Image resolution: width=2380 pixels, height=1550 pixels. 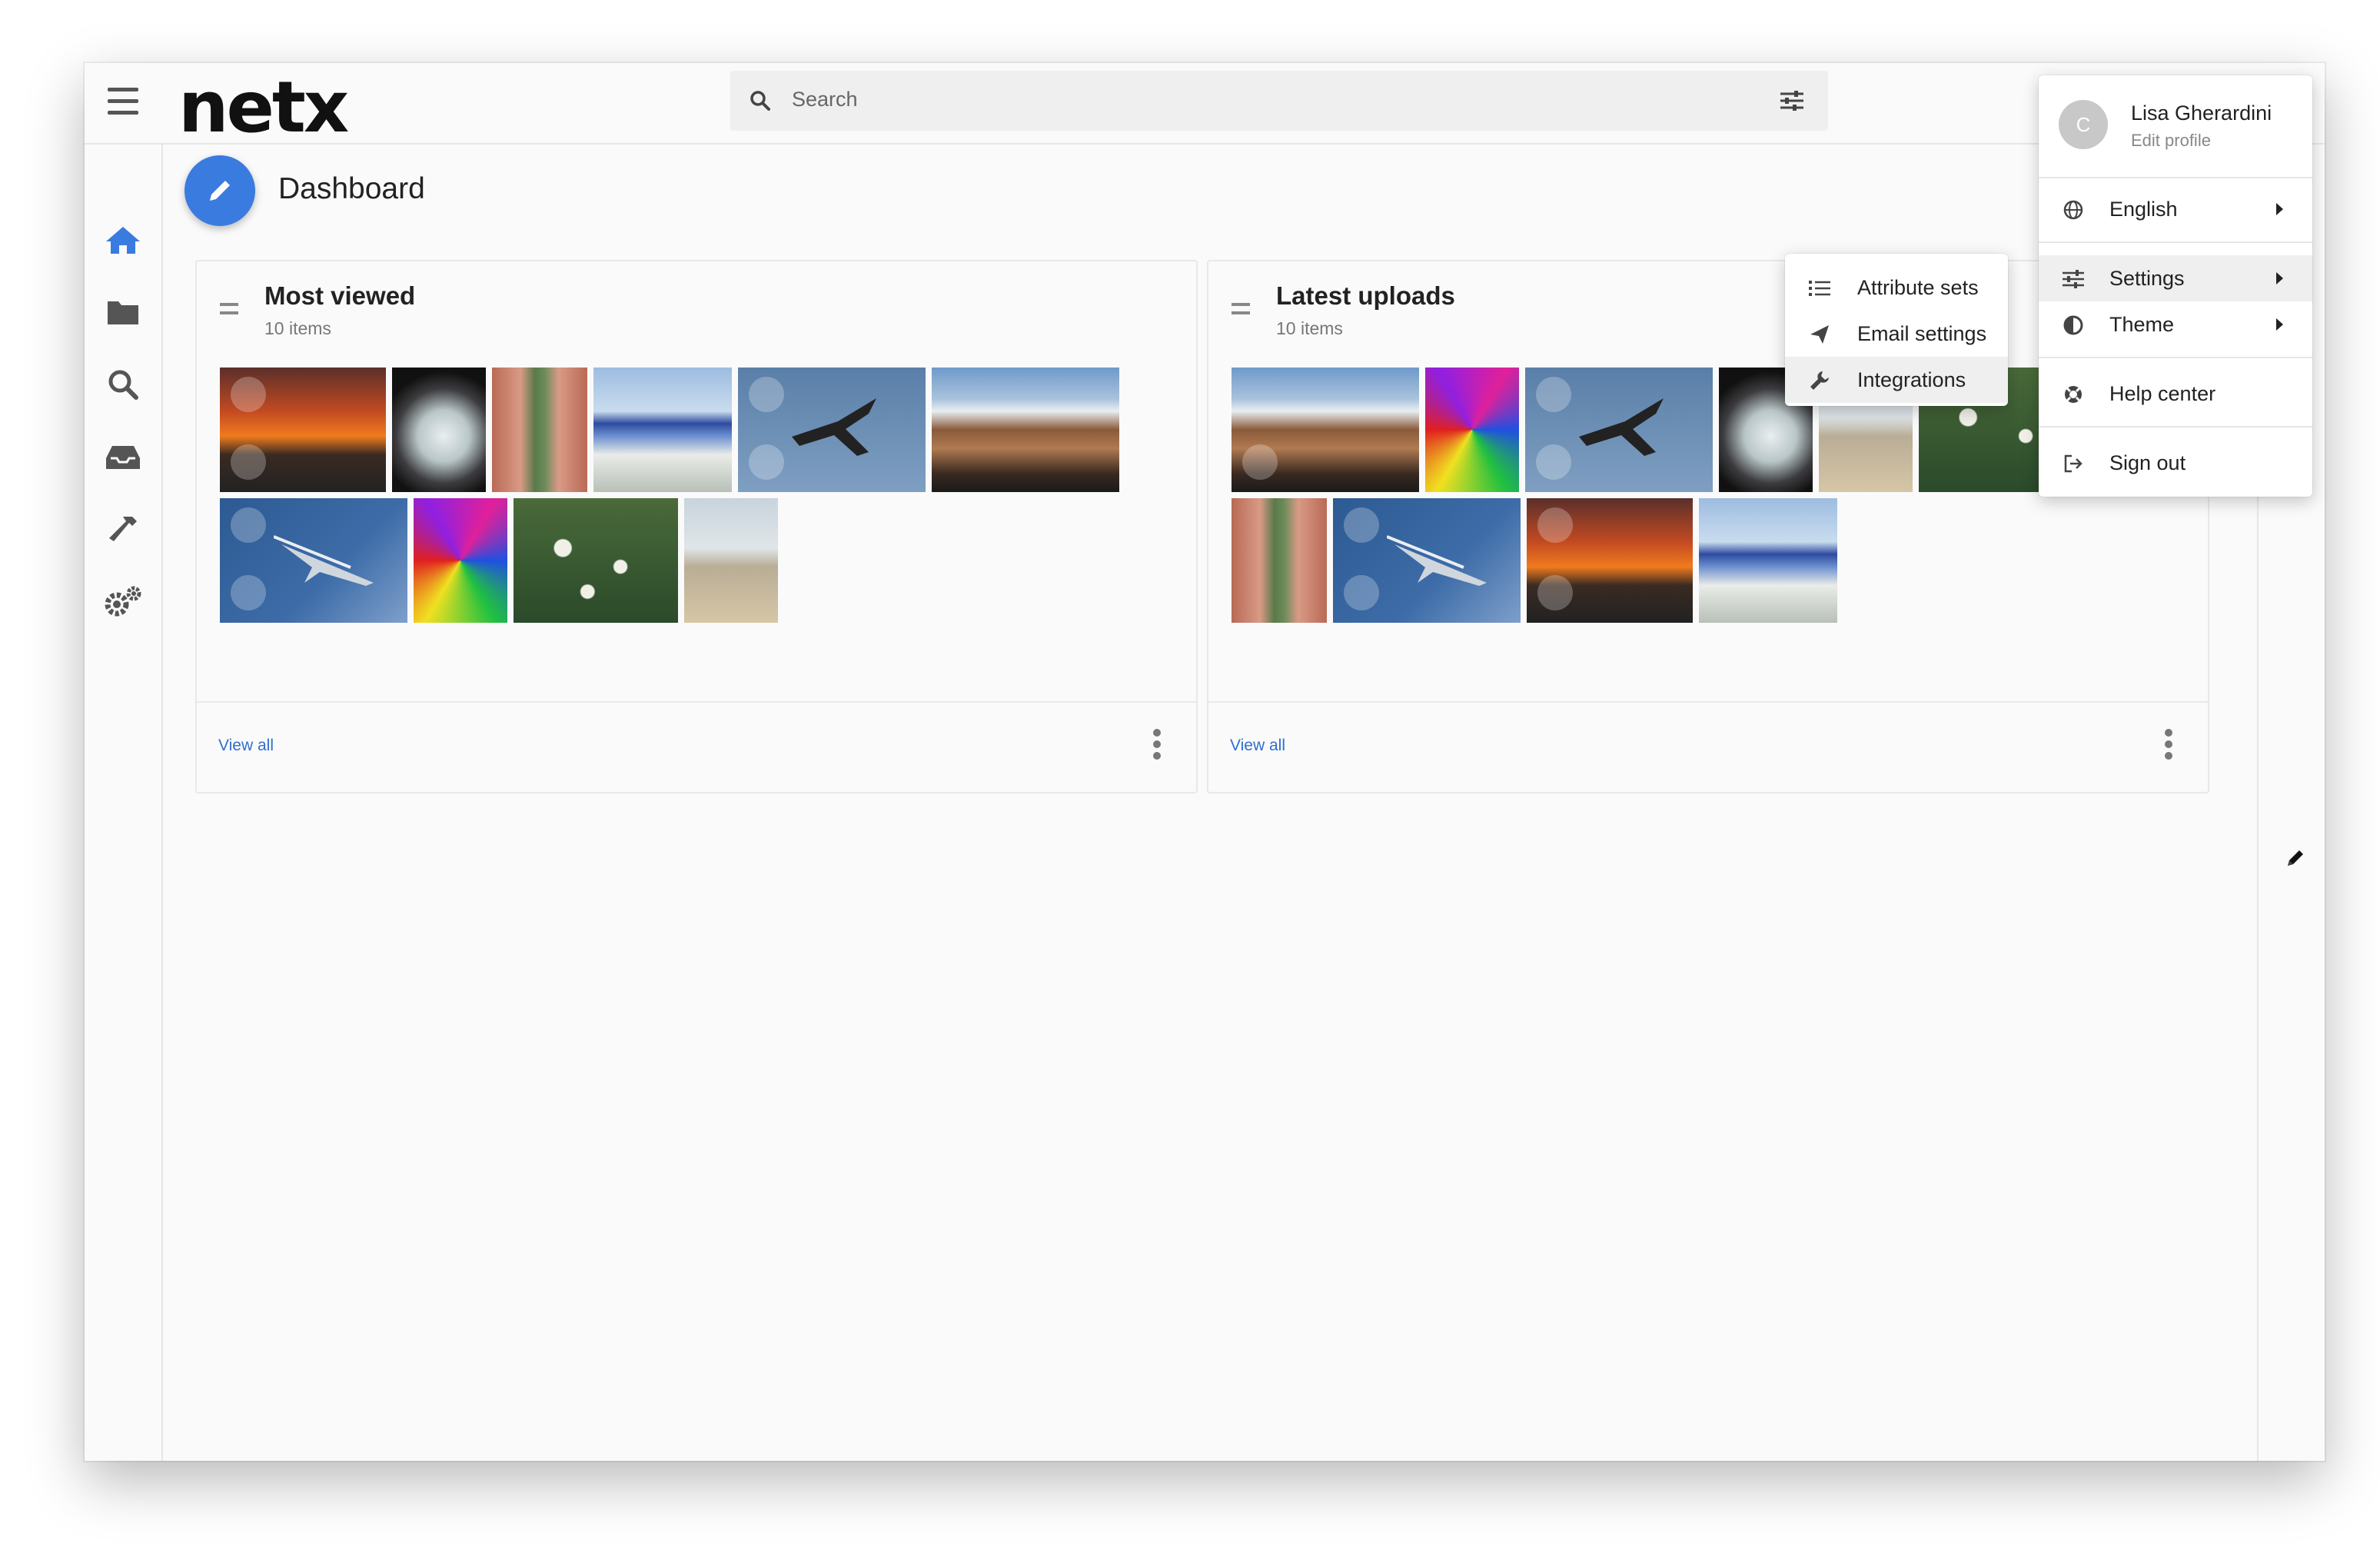 What do you see at coordinates (123, 457) in the screenshot?
I see `inbox-icon` at bounding box center [123, 457].